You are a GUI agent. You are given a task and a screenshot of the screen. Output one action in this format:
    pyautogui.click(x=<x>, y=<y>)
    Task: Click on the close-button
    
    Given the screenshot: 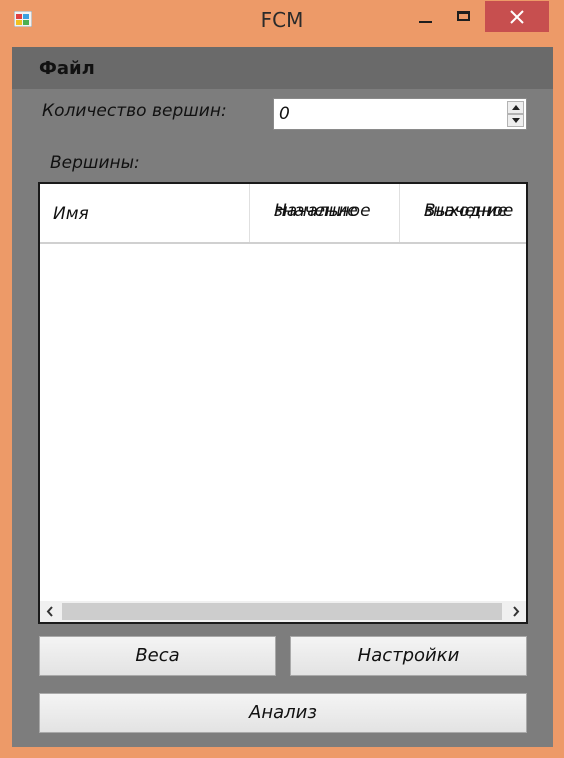 What is the action you would take?
    pyautogui.click(x=517, y=16)
    